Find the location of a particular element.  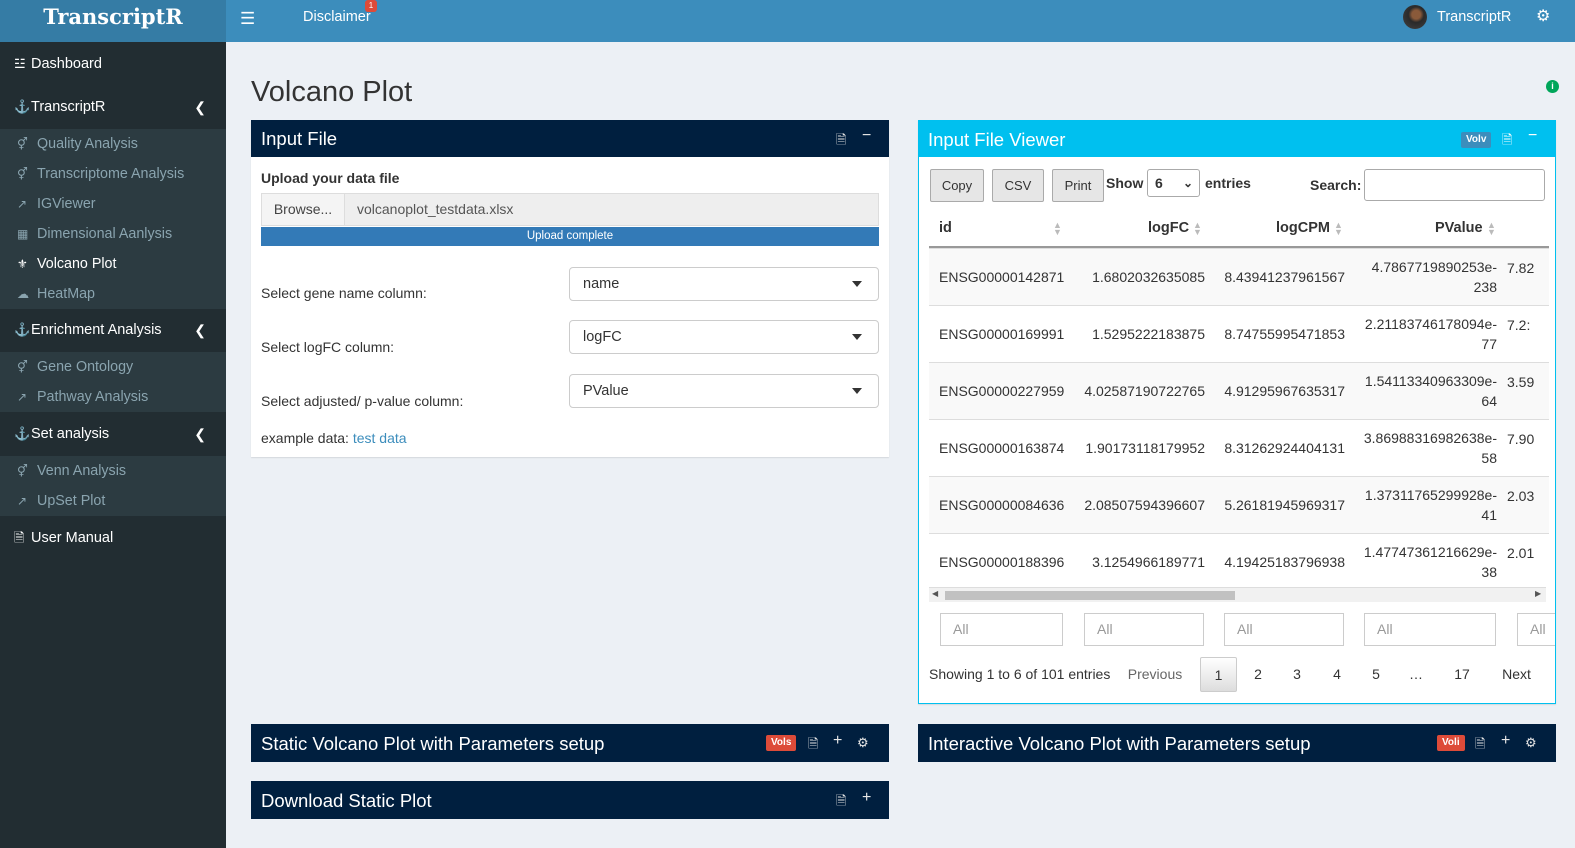

page-button: 17 is located at coordinates (1462, 674).